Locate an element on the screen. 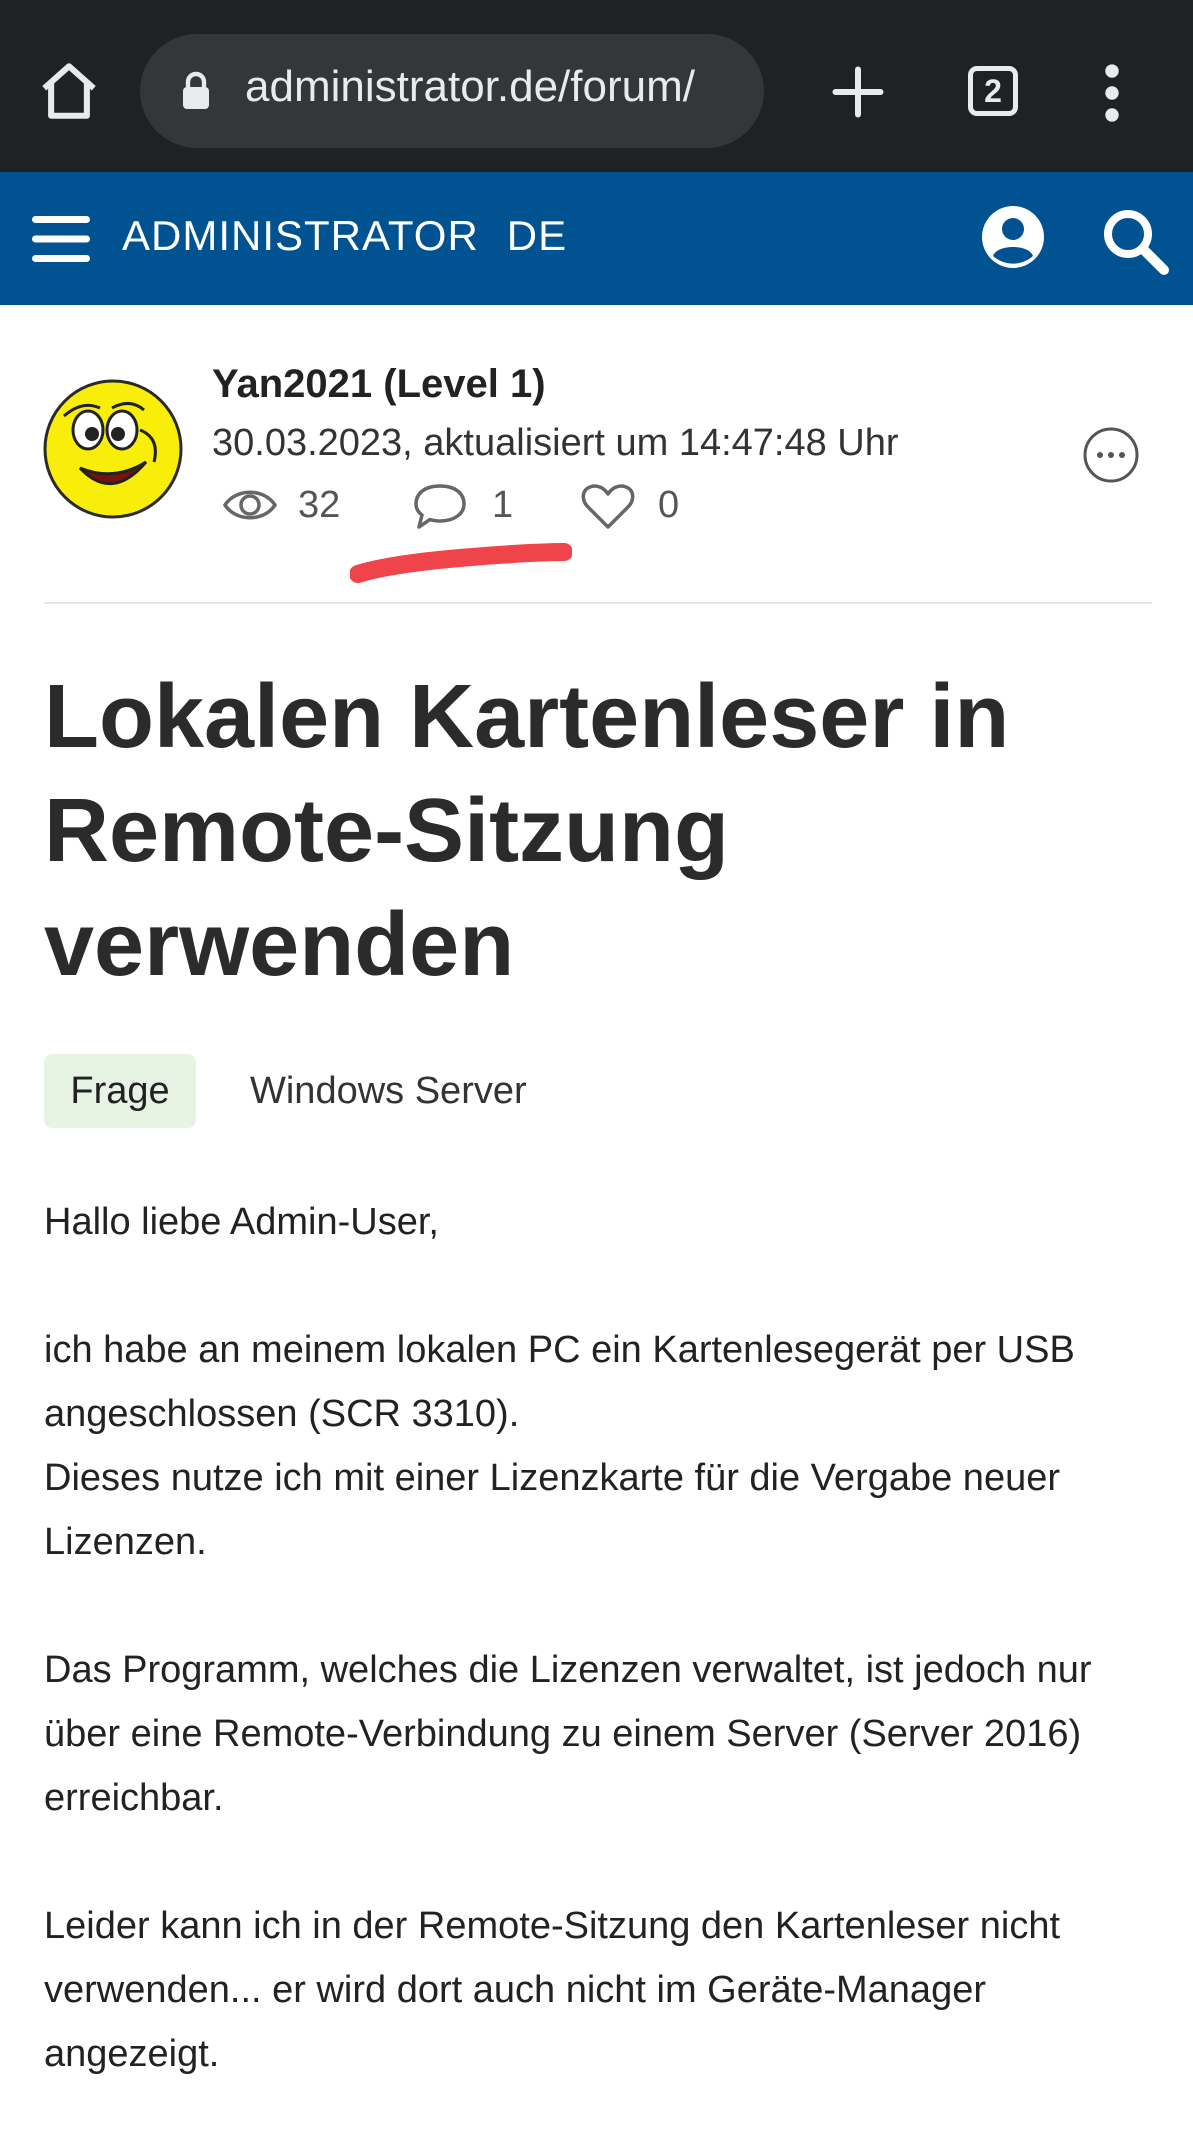 This screenshot has height=2150, width=1193. hamburger-menu-icon is located at coordinates (61, 239).